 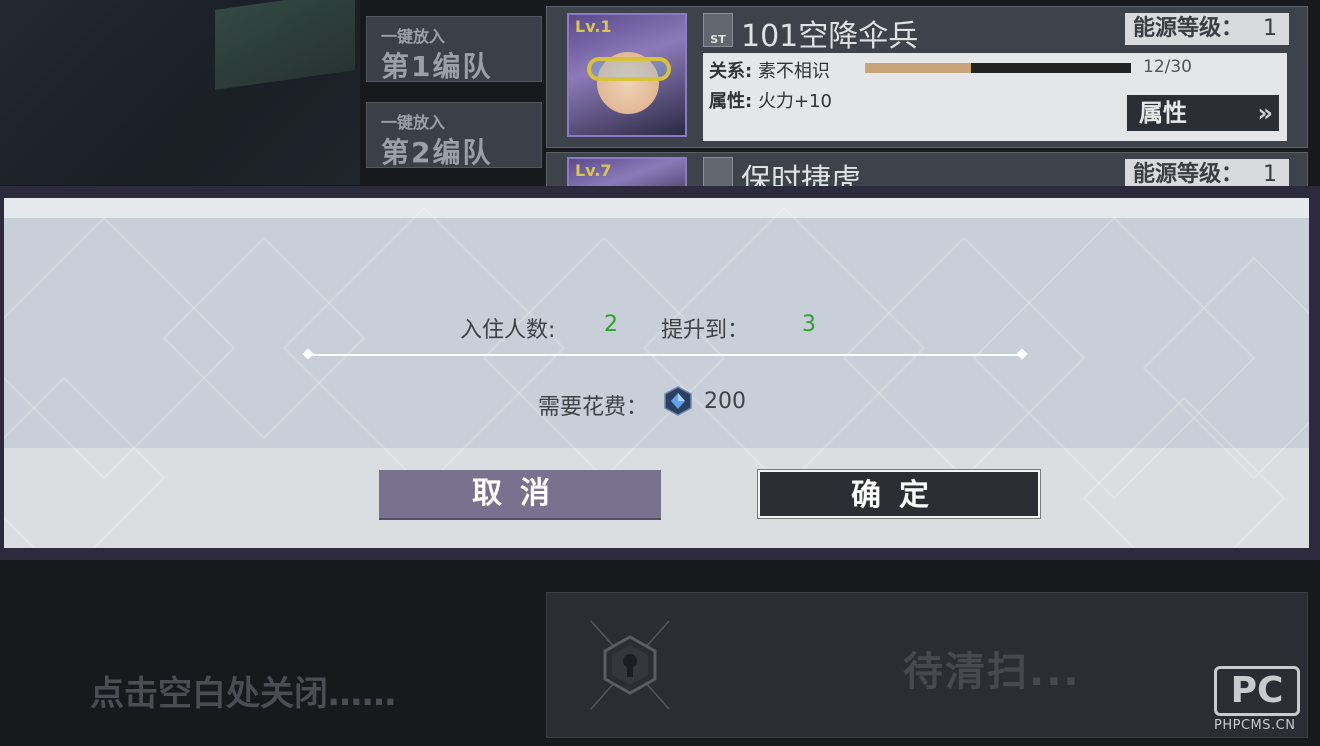 What do you see at coordinates (899, 494) in the screenshot?
I see `confirm-button: 确定` at bounding box center [899, 494].